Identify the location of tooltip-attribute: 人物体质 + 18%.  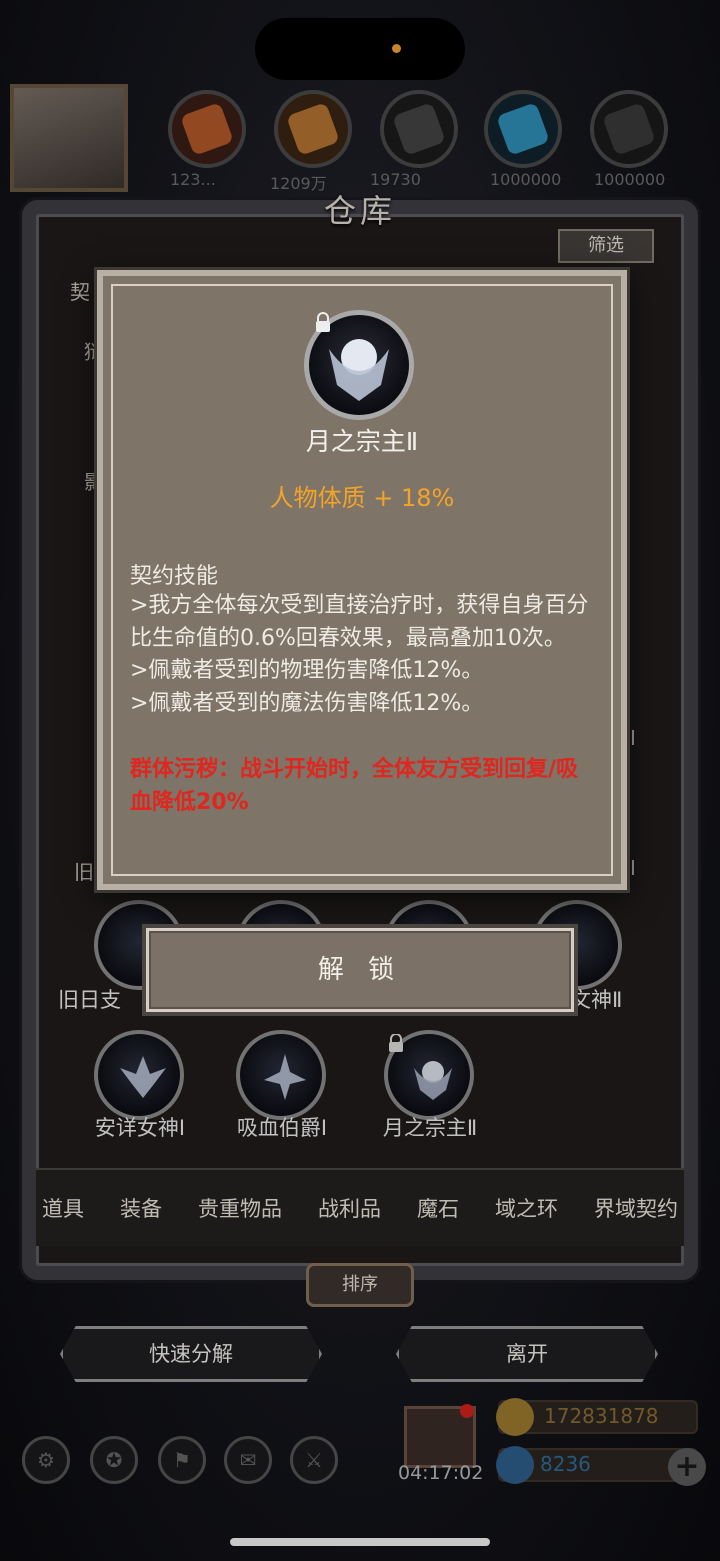
(362, 498).